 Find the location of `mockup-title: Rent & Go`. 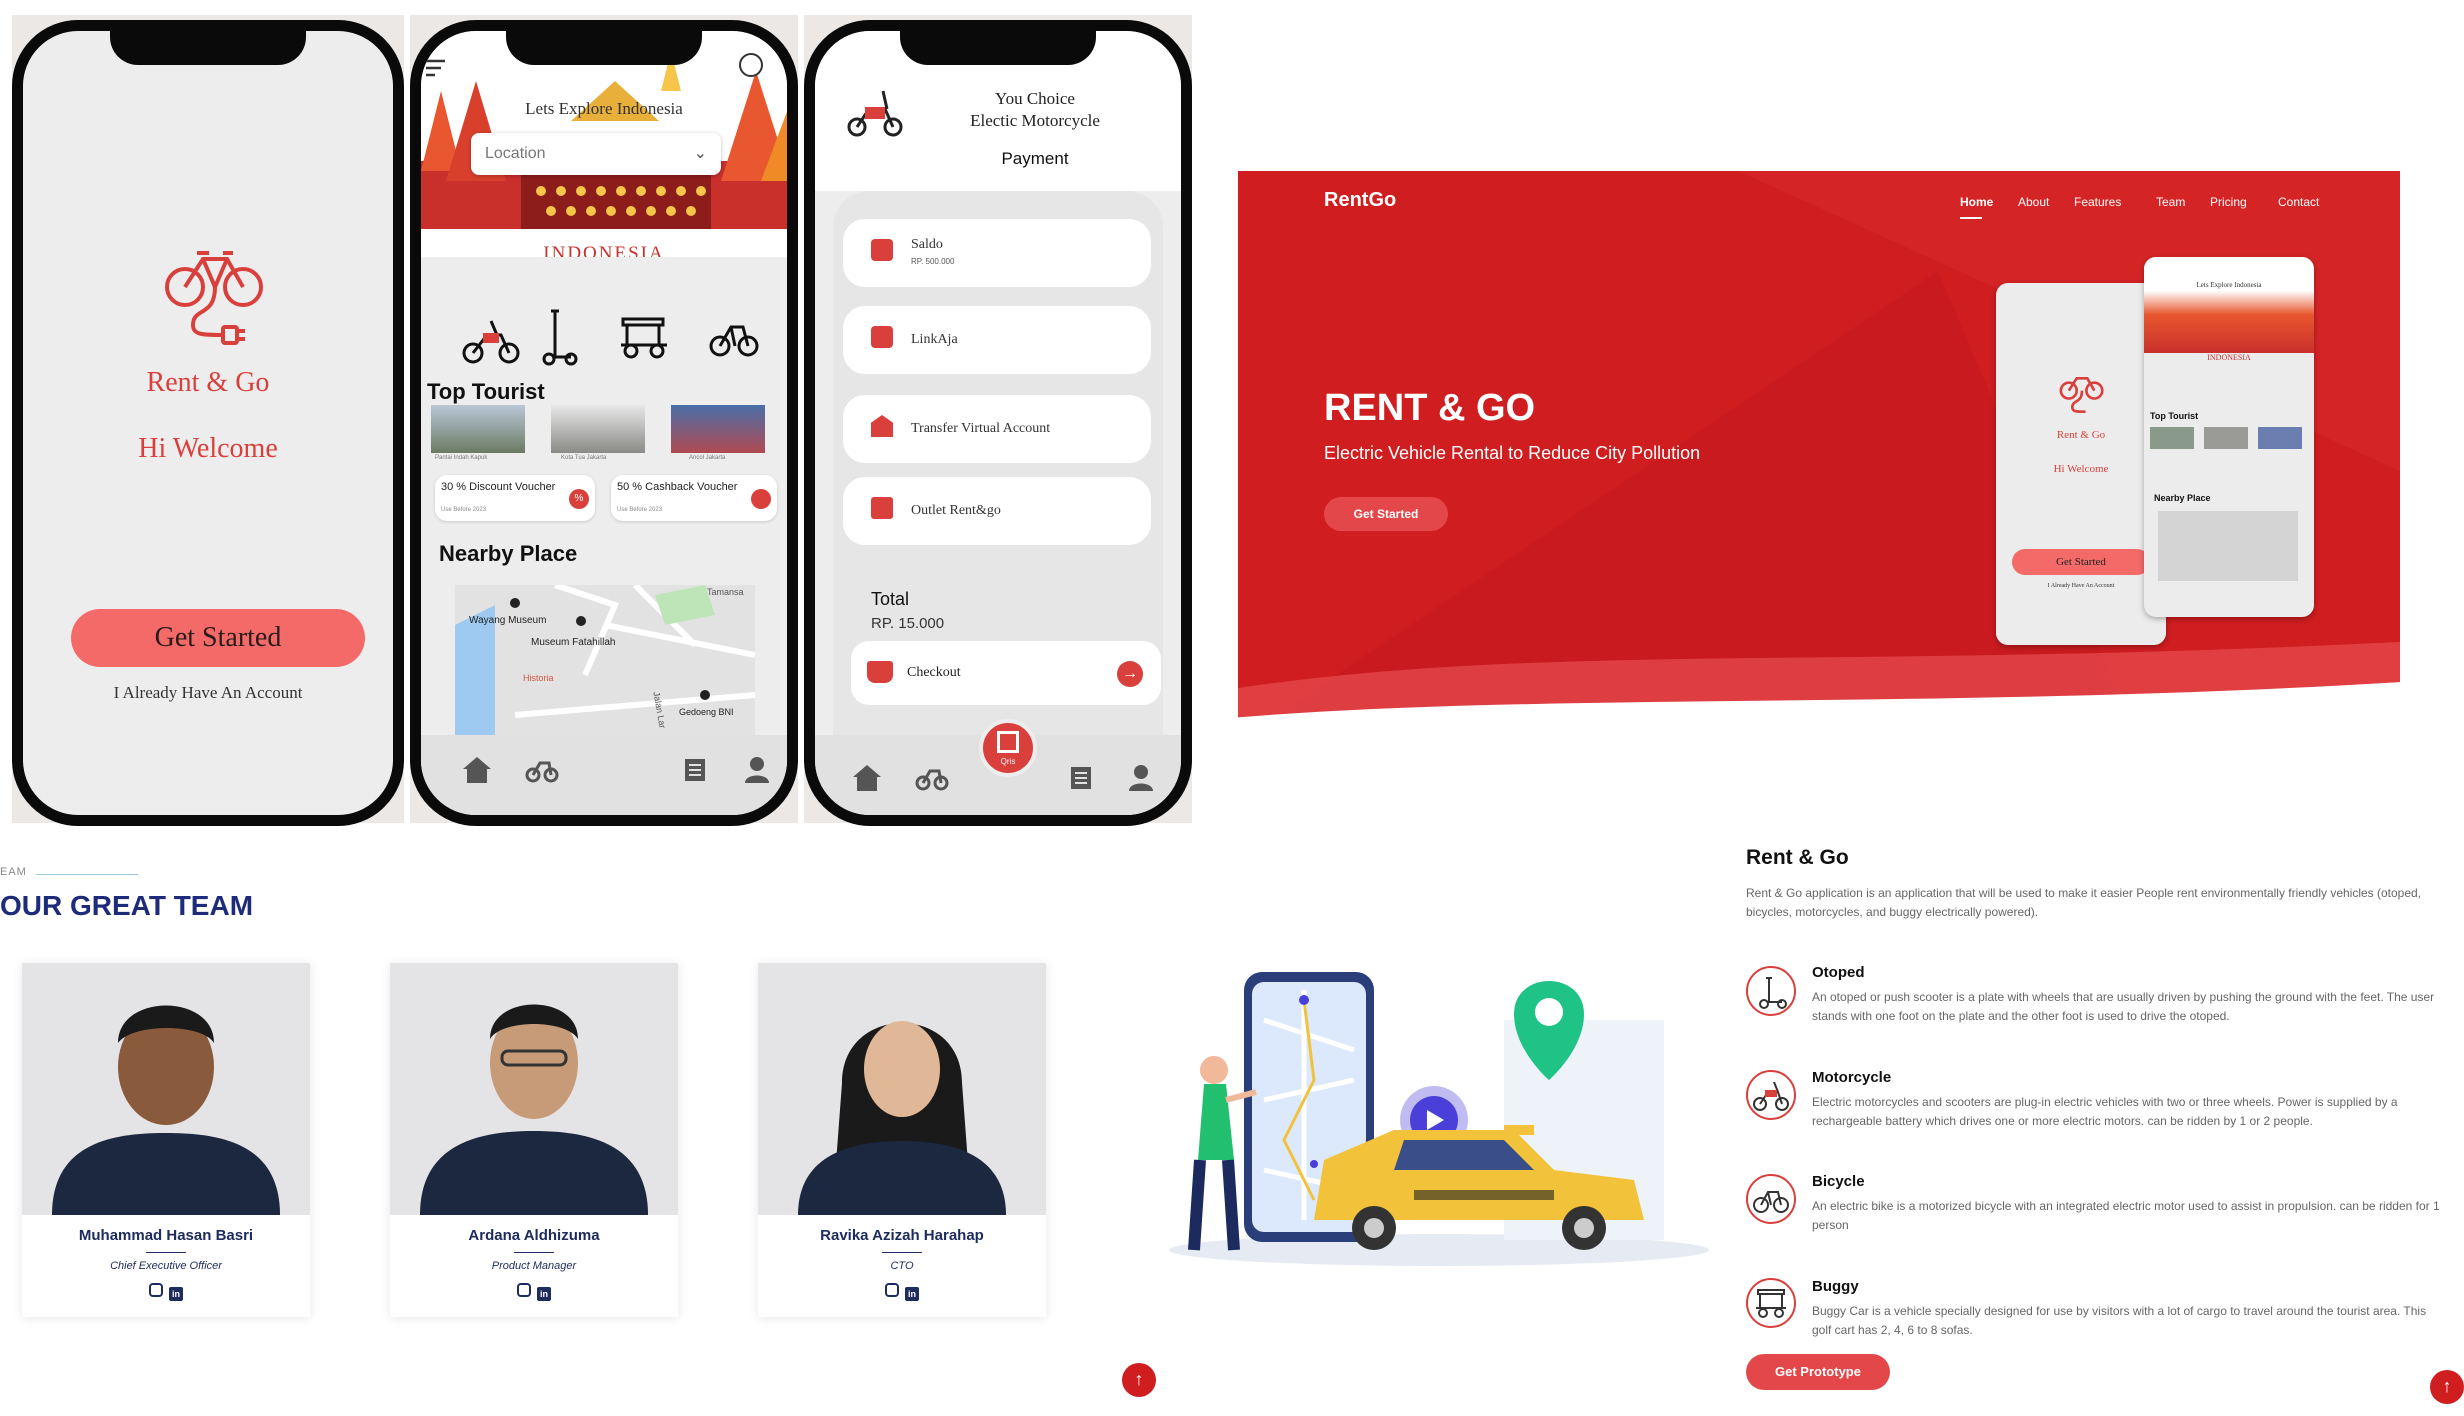

mockup-title: Rent & Go is located at coordinates (2081, 435).